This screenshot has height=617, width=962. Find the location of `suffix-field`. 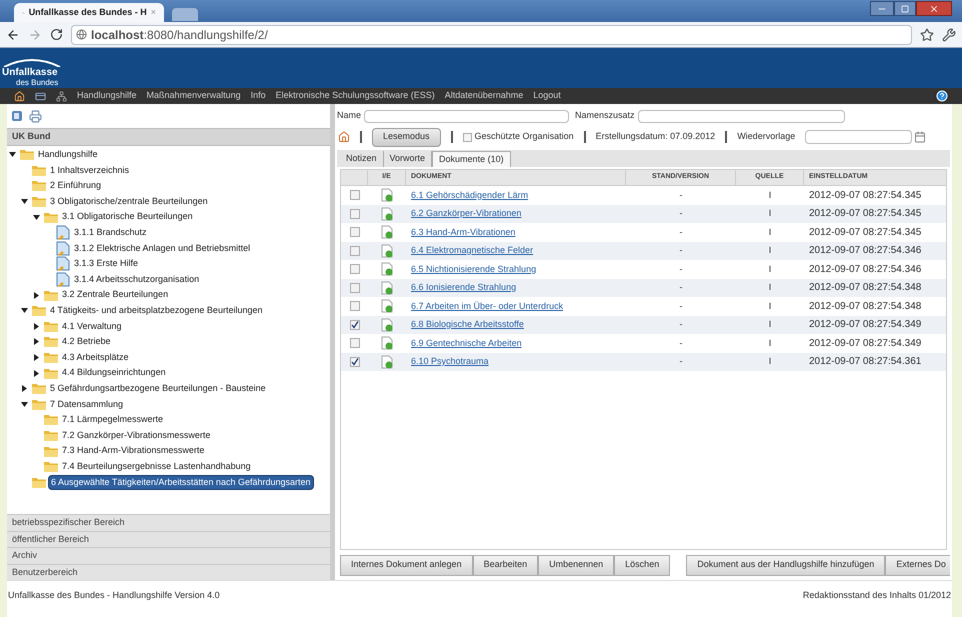

suffix-field is located at coordinates (741, 116).